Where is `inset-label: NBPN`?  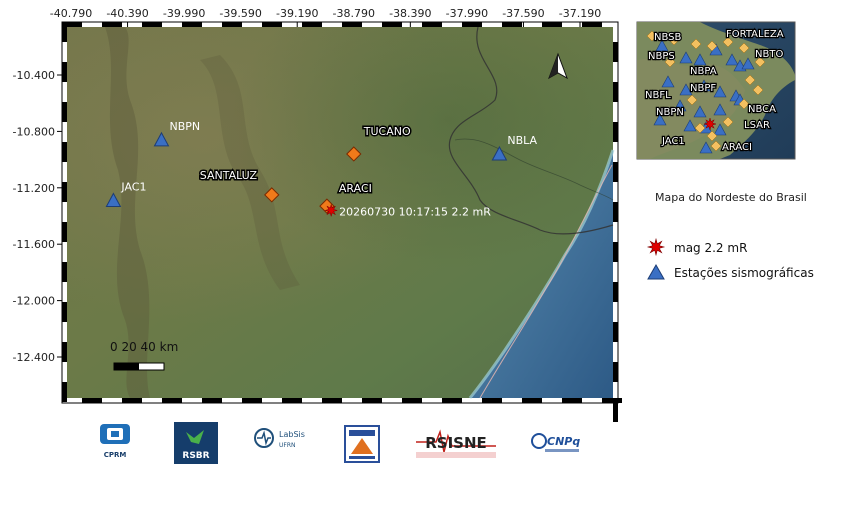
inset-label: NBPN is located at coordinates (670, 112).